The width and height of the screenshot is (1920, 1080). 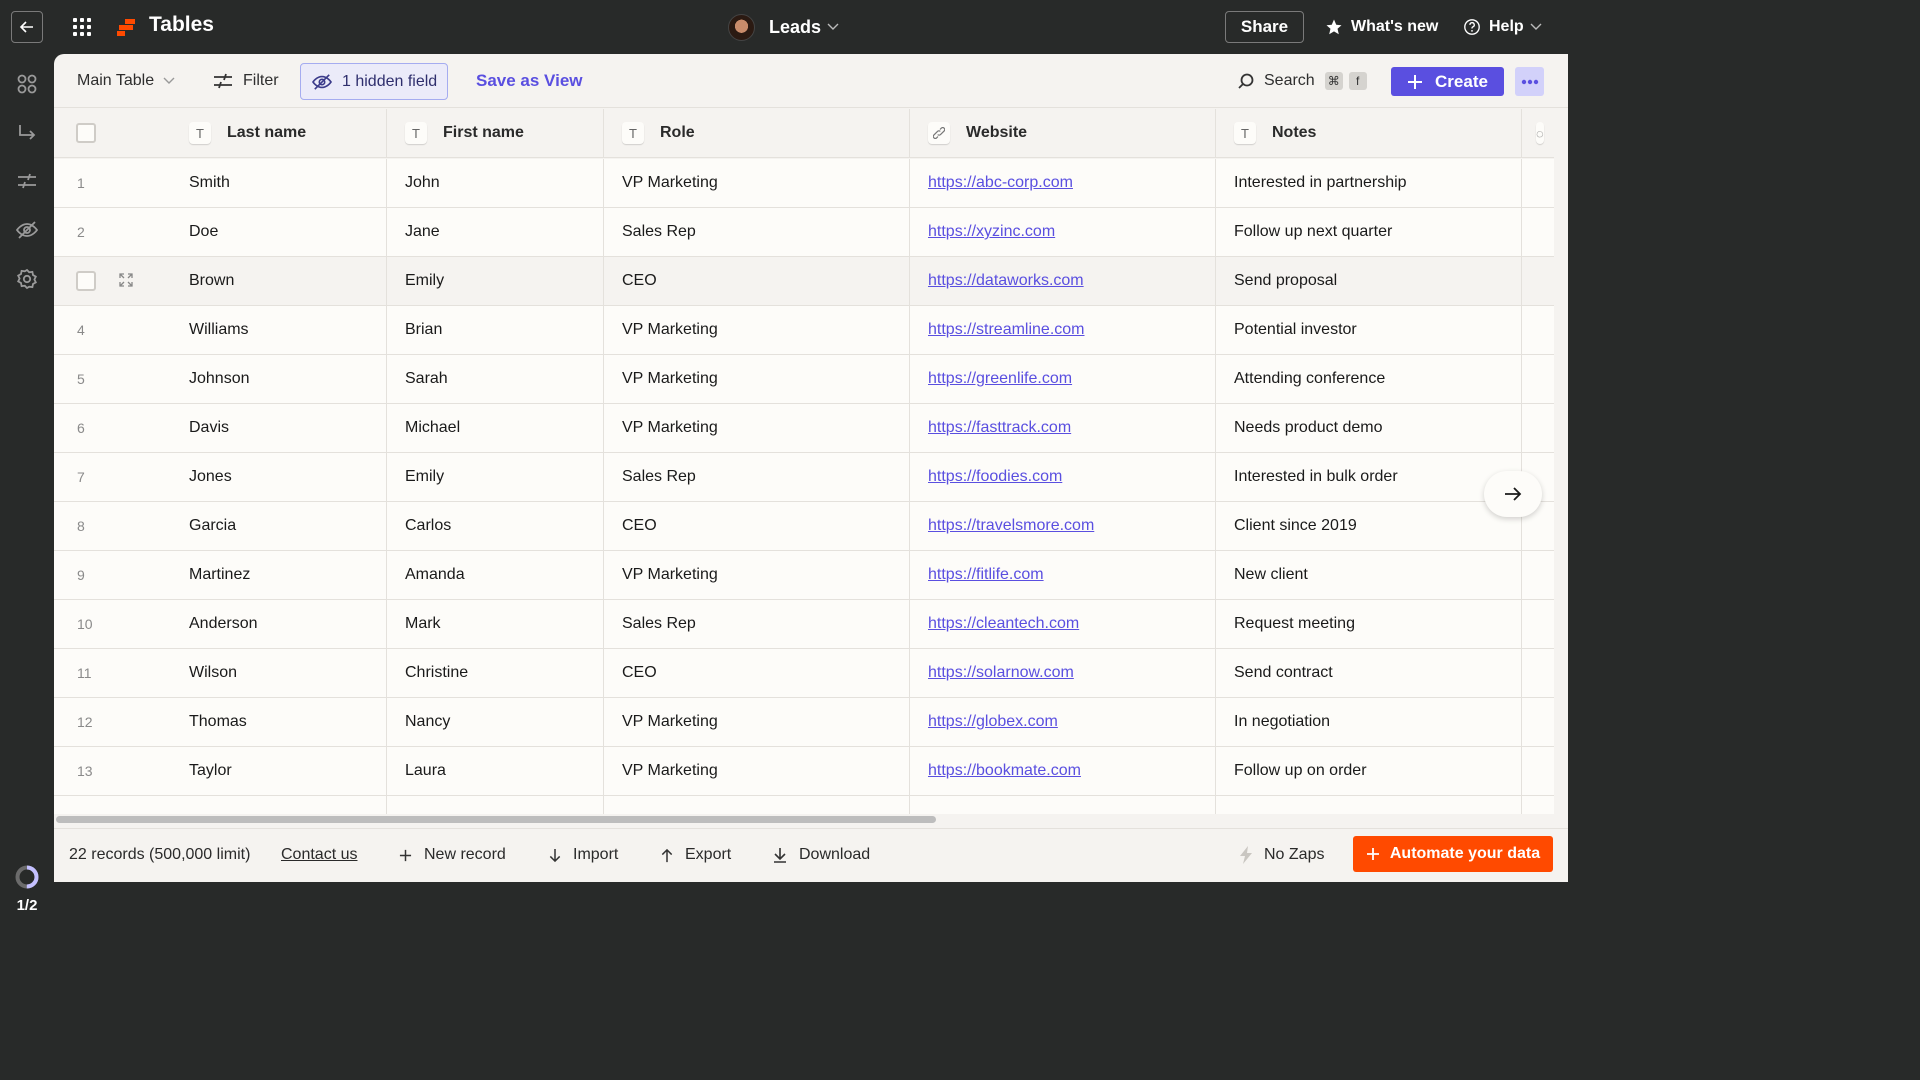 I want to click on search-button: Search ⌘ f, so click(x=1302, y=81).